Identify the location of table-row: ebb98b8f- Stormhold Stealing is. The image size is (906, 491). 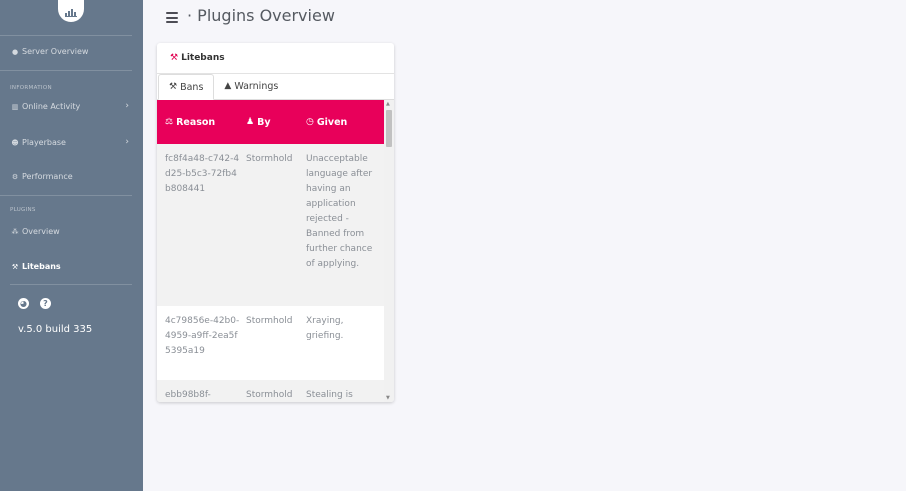
(275, 391).